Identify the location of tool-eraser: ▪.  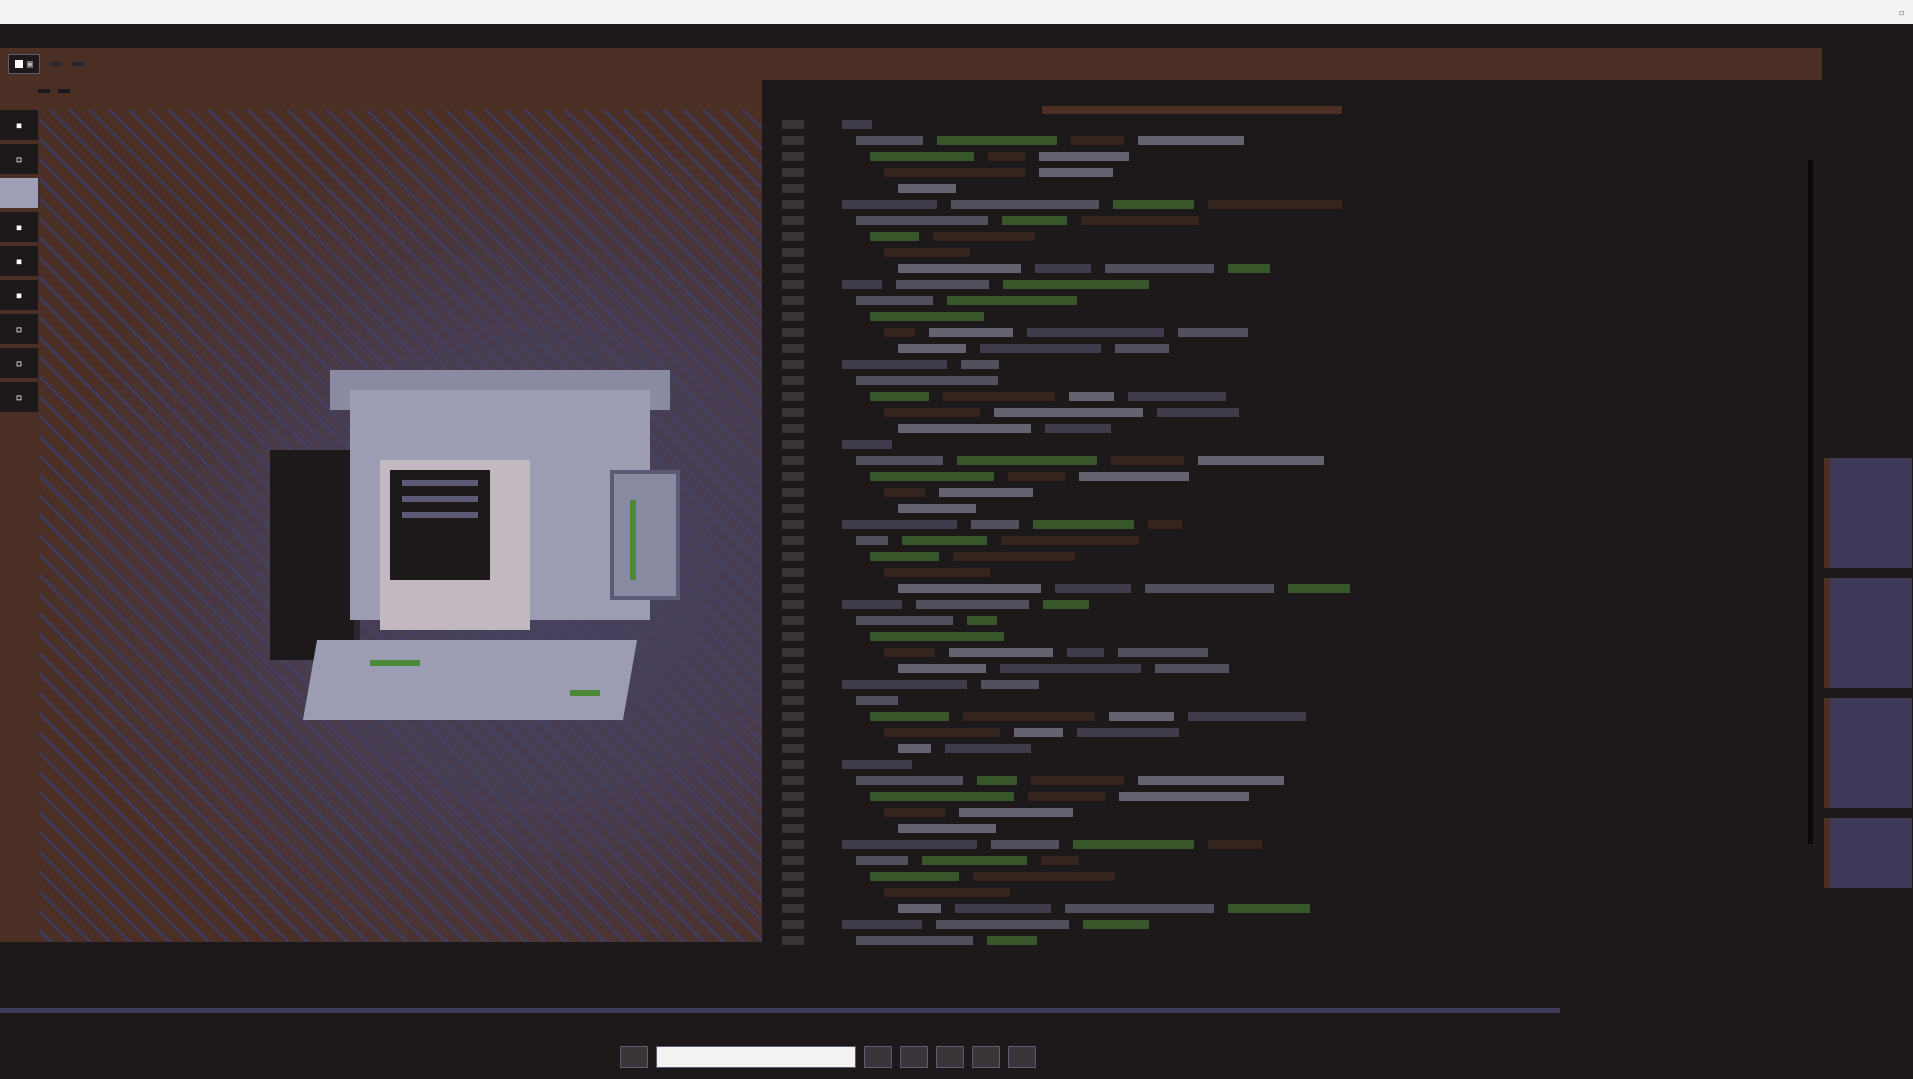
(19, 295).